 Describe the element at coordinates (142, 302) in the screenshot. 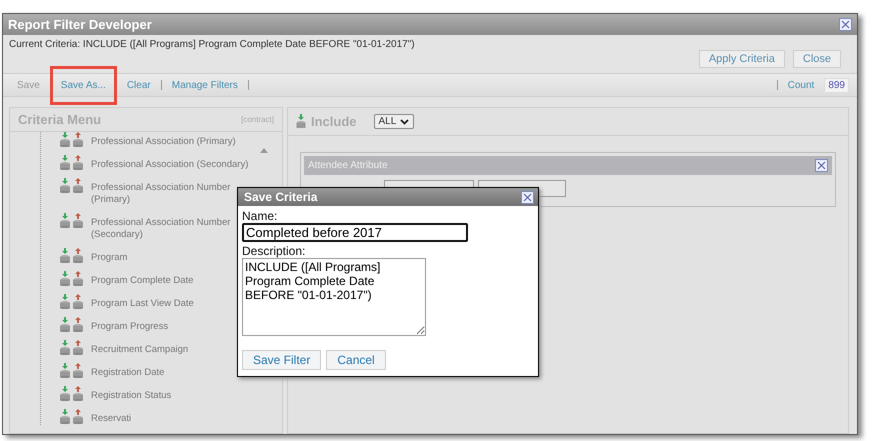

I see `criteria-item: Program Last View Date` at that location.